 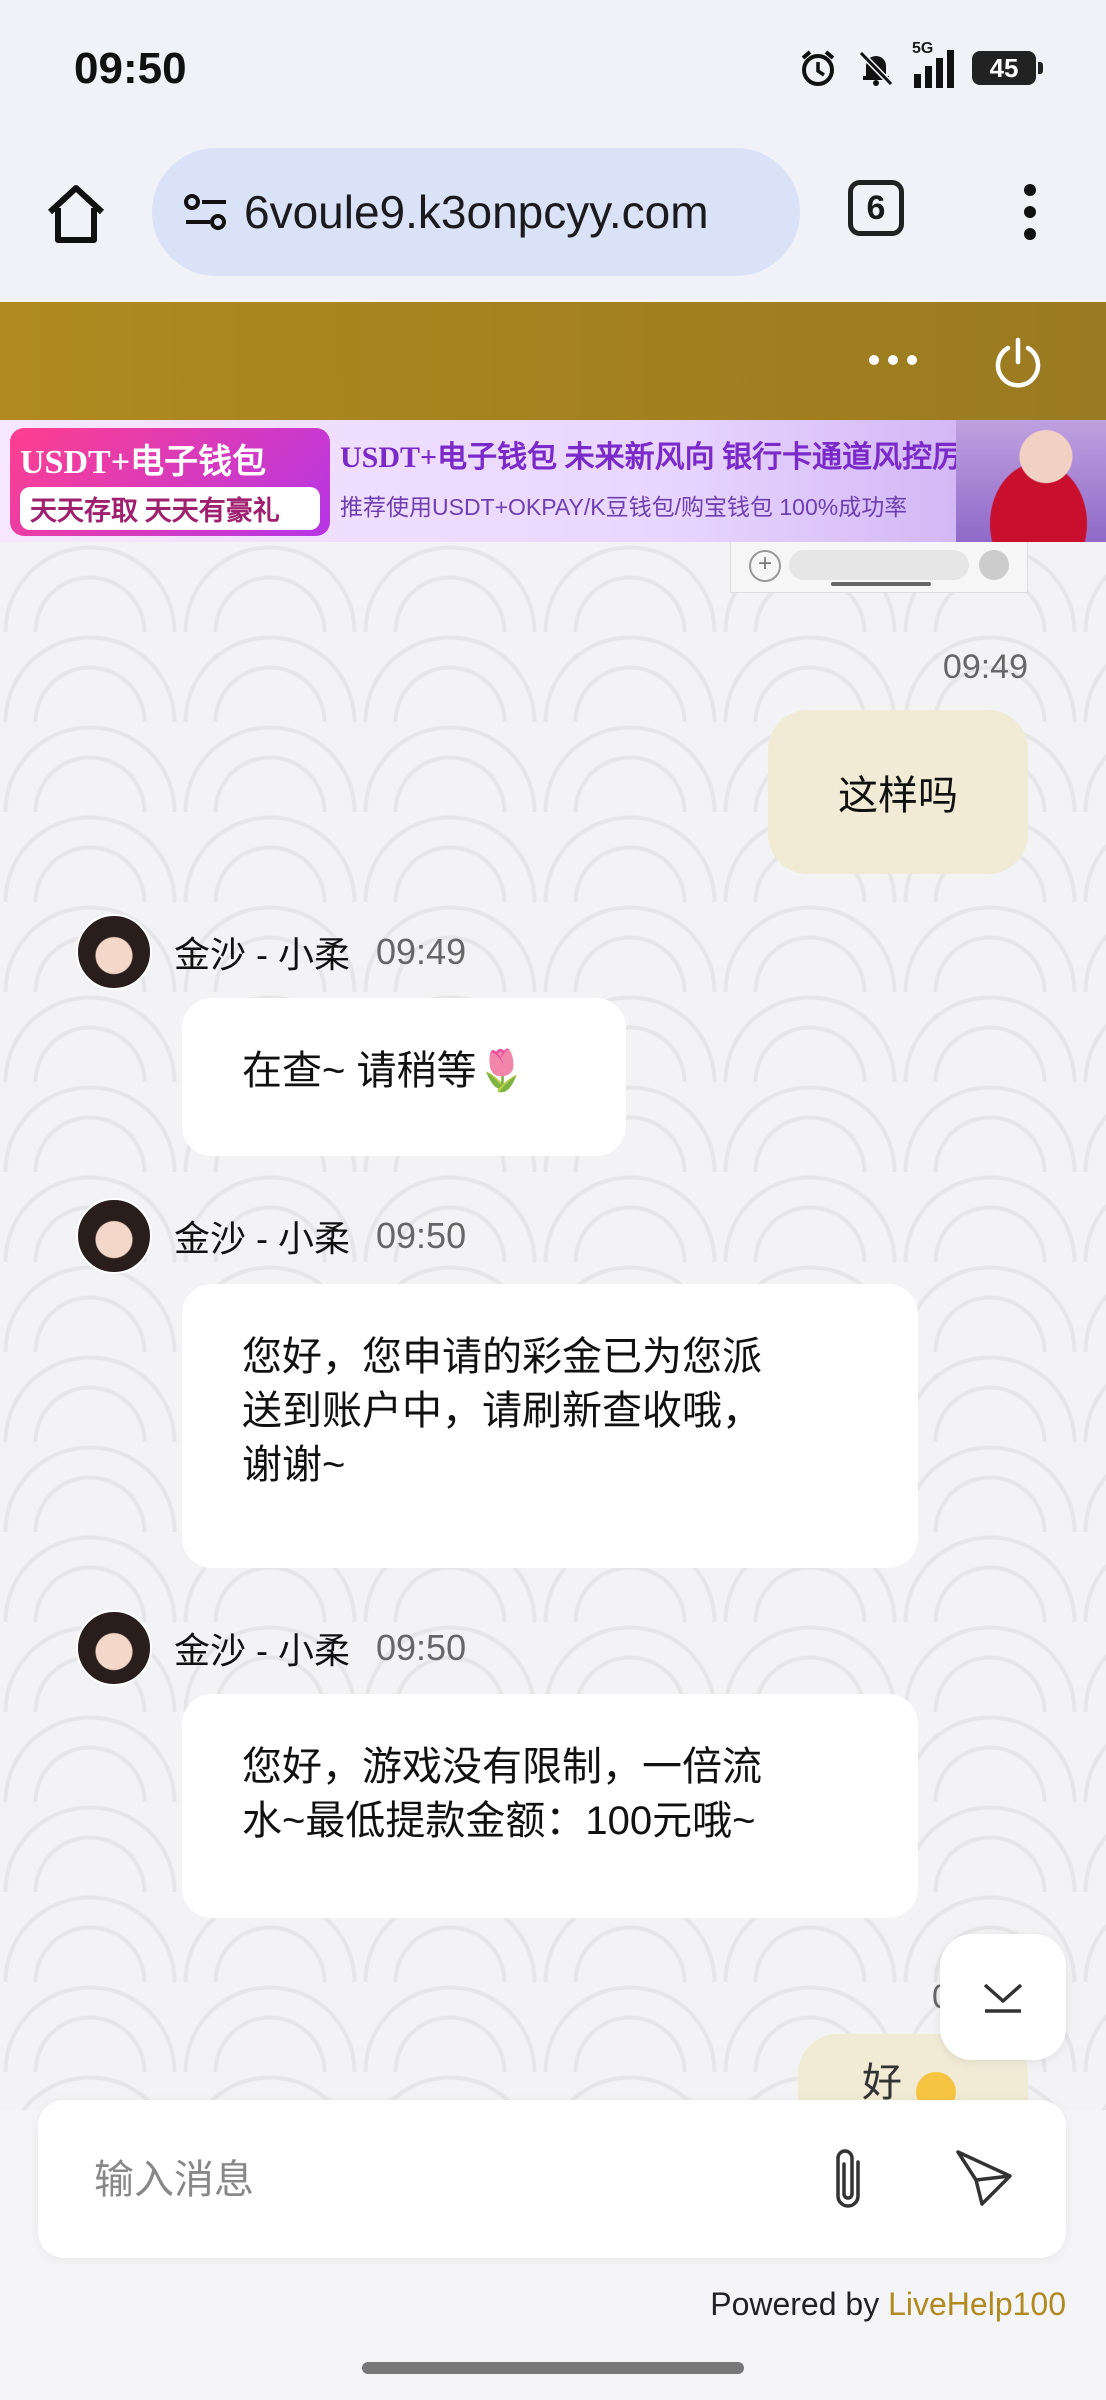 I want to click on banner-badge: USDT+电子钱包 天天存取 天天有豪礼, so click(x=170, y=482).